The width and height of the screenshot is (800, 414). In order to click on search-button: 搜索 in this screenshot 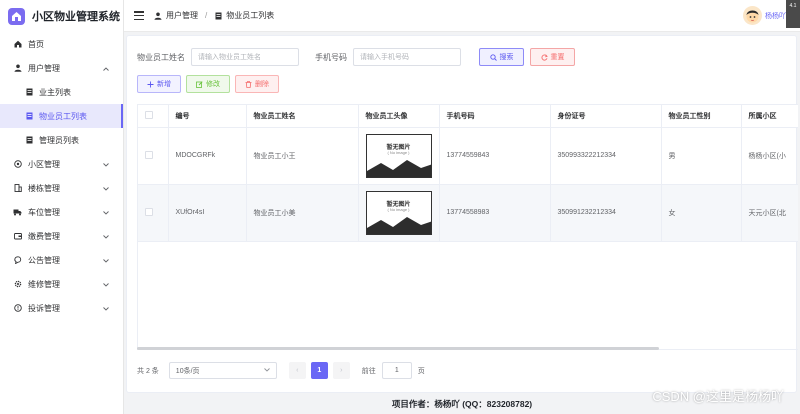, I will do `click(501, 57)`.